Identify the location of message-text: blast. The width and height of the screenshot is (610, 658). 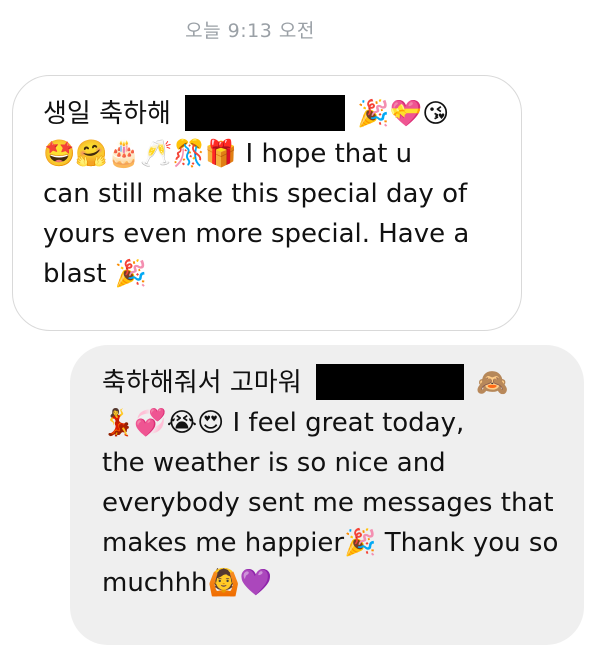
(79, 274).